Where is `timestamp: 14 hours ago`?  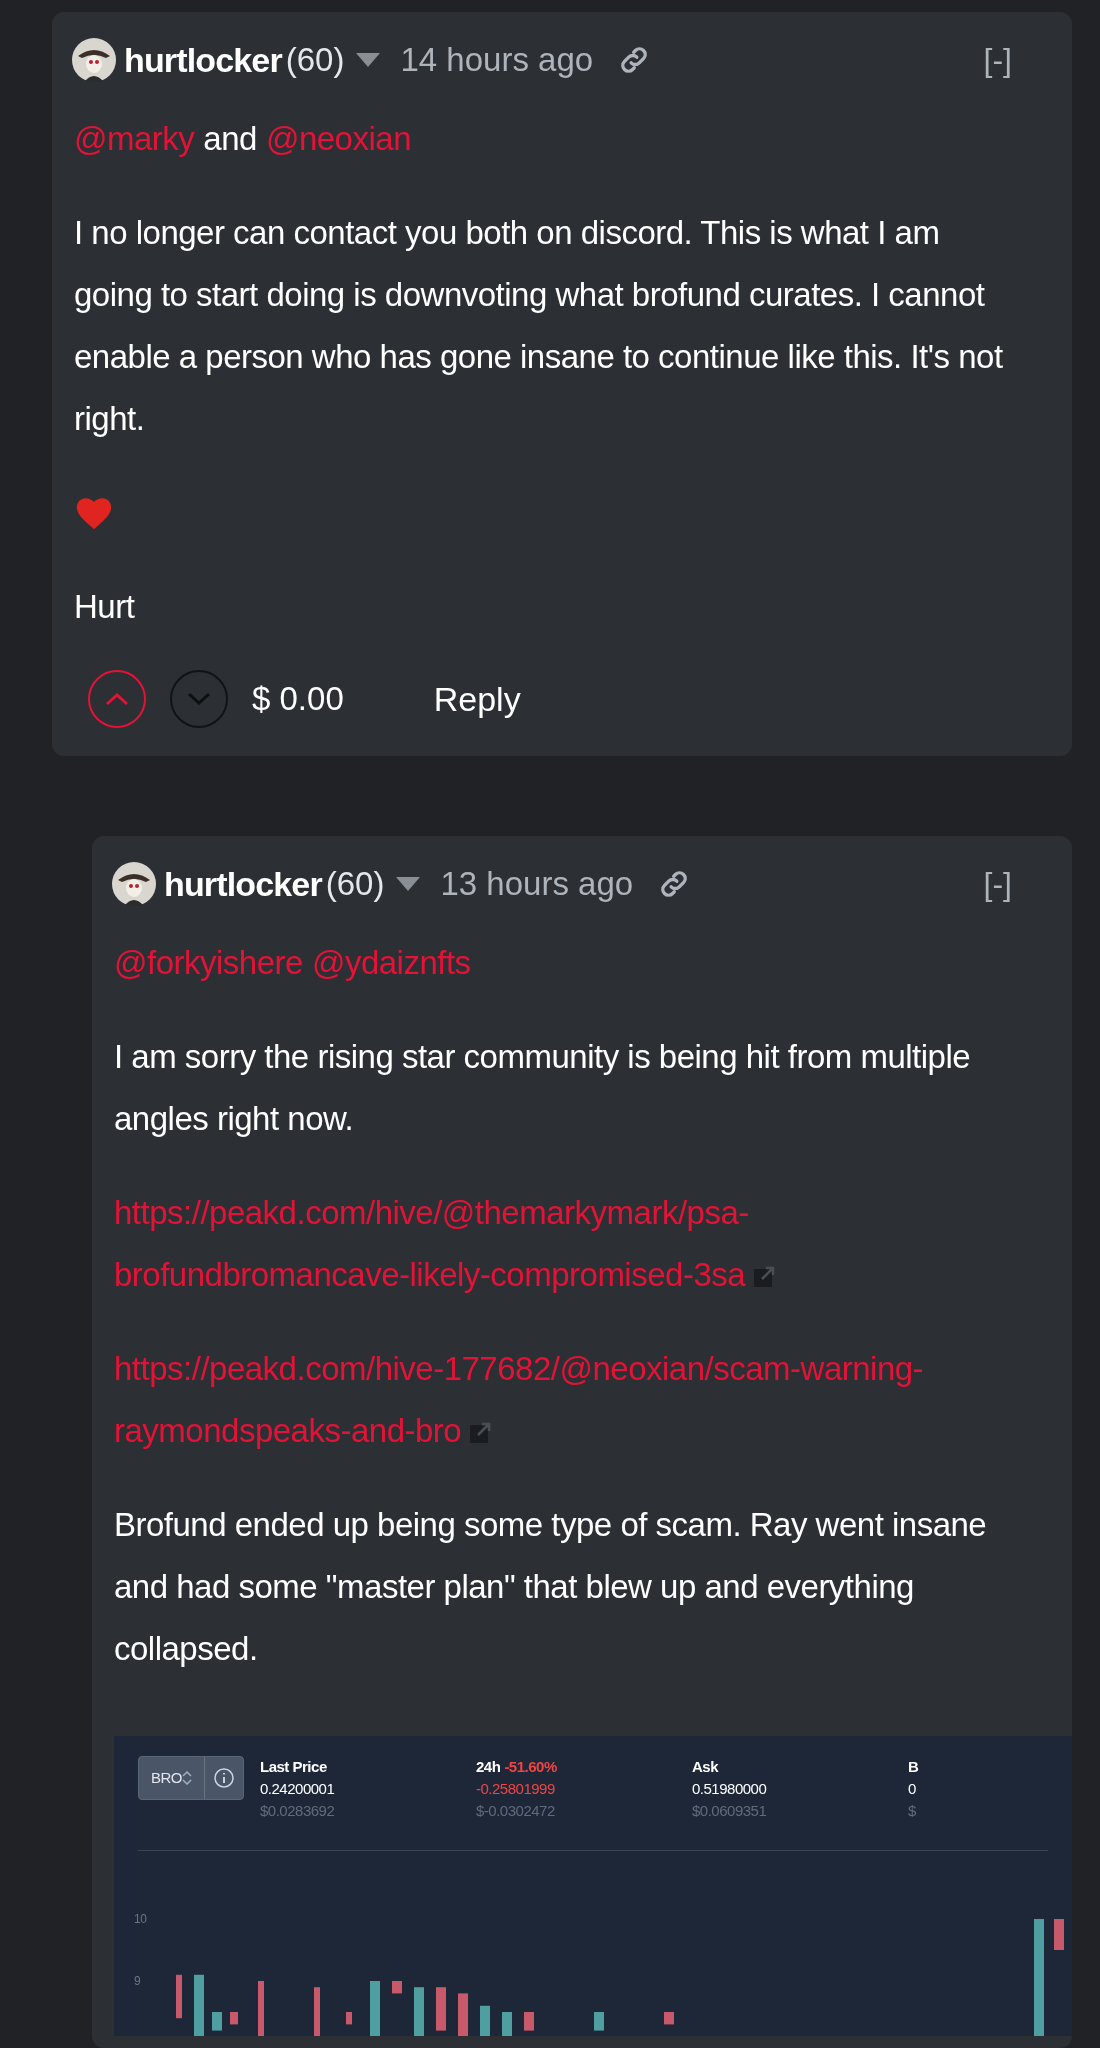
timestamp: 14 hours ago is located at coordinates (497, 60).